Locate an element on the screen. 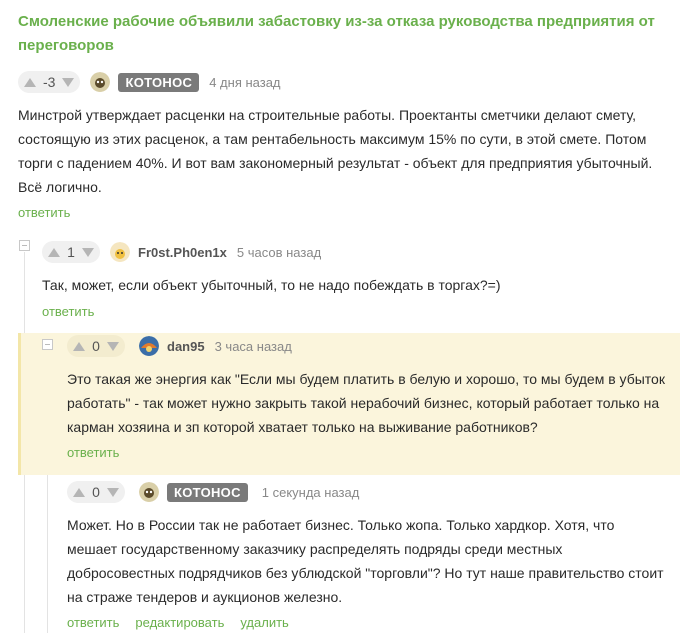 Image resolution: width=680 pixels, height=633 pixels. comment-time: 3 часа назад is located at coordinates (253, 346).